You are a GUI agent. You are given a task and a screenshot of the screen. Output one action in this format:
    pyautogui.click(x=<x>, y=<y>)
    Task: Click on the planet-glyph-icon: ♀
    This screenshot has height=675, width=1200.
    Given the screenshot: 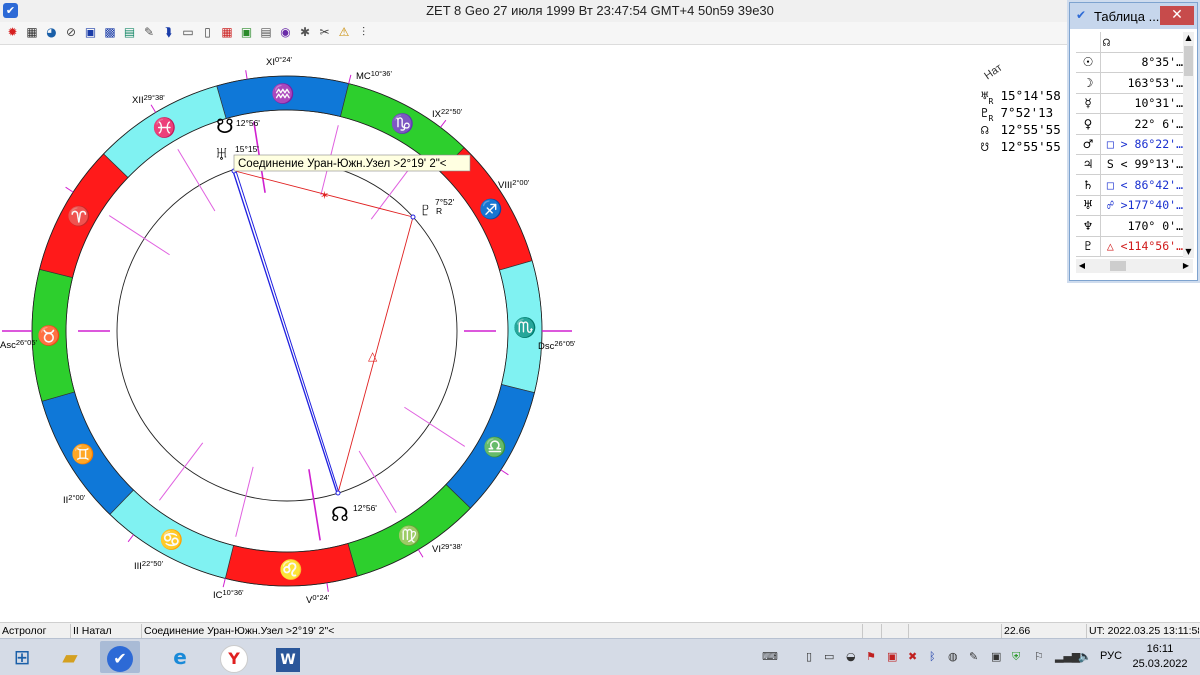 What is the action you would take?
    pyautogui.click(x=1088, y=123)
    